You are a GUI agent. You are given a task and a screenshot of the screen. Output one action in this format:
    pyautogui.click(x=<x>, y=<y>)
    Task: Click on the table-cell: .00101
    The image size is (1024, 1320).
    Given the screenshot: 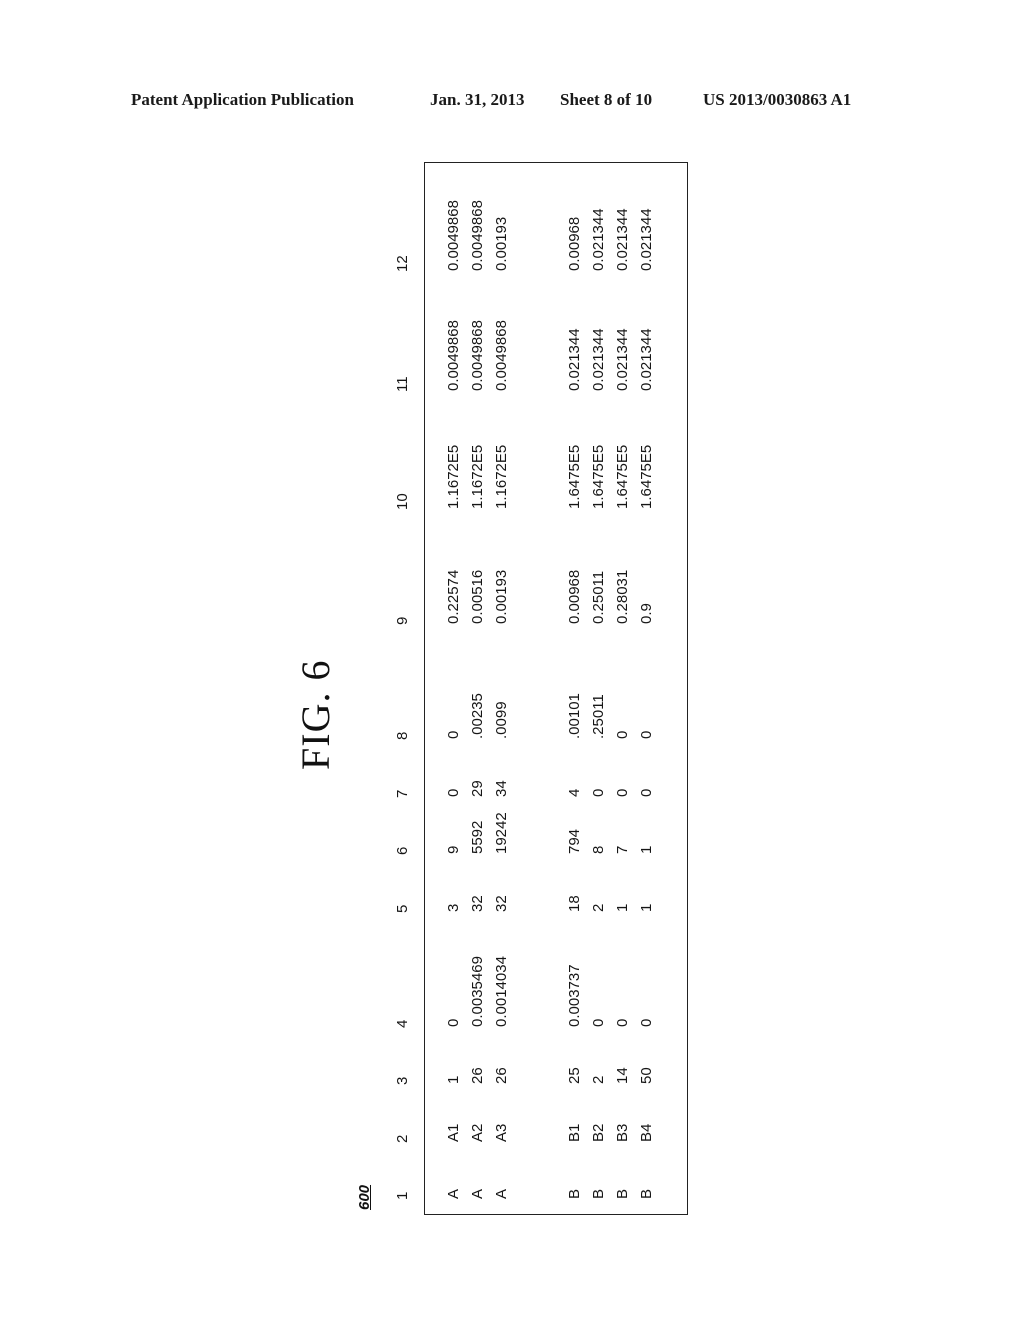 What is the action you would take?
    pyautogui.click(x=574, y=716)
    